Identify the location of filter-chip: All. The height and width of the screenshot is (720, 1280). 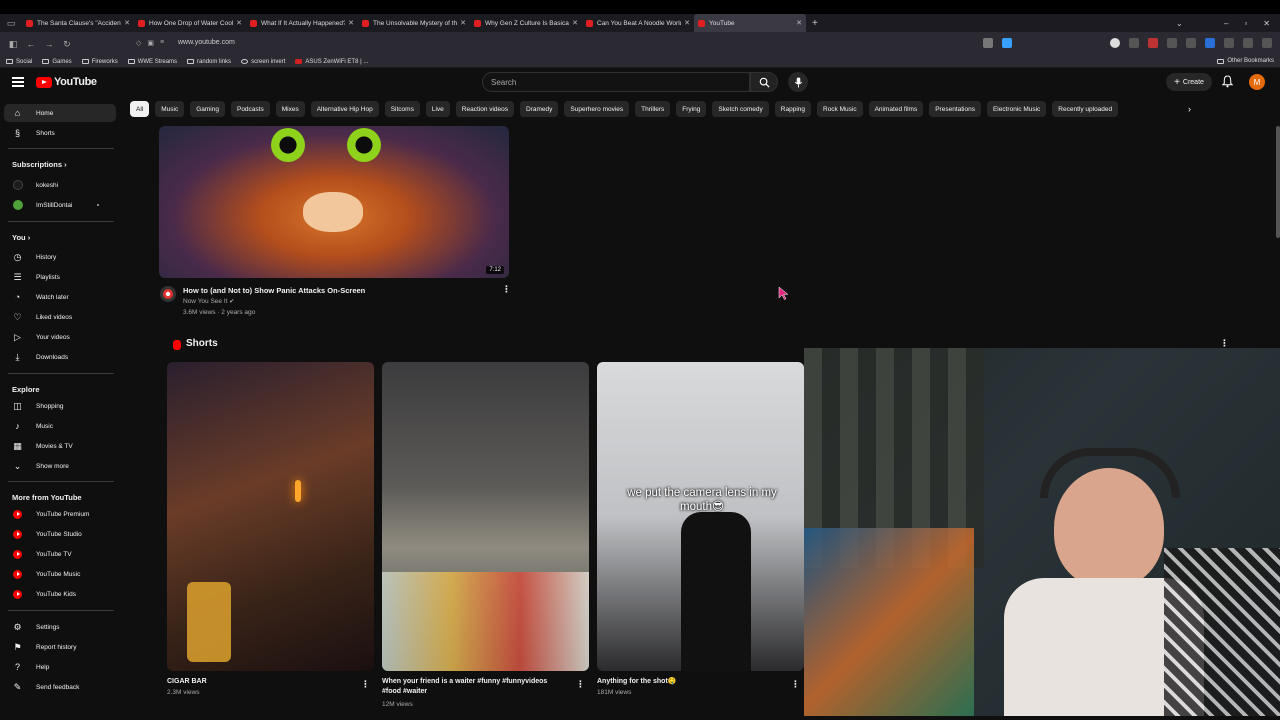
(140, 109).